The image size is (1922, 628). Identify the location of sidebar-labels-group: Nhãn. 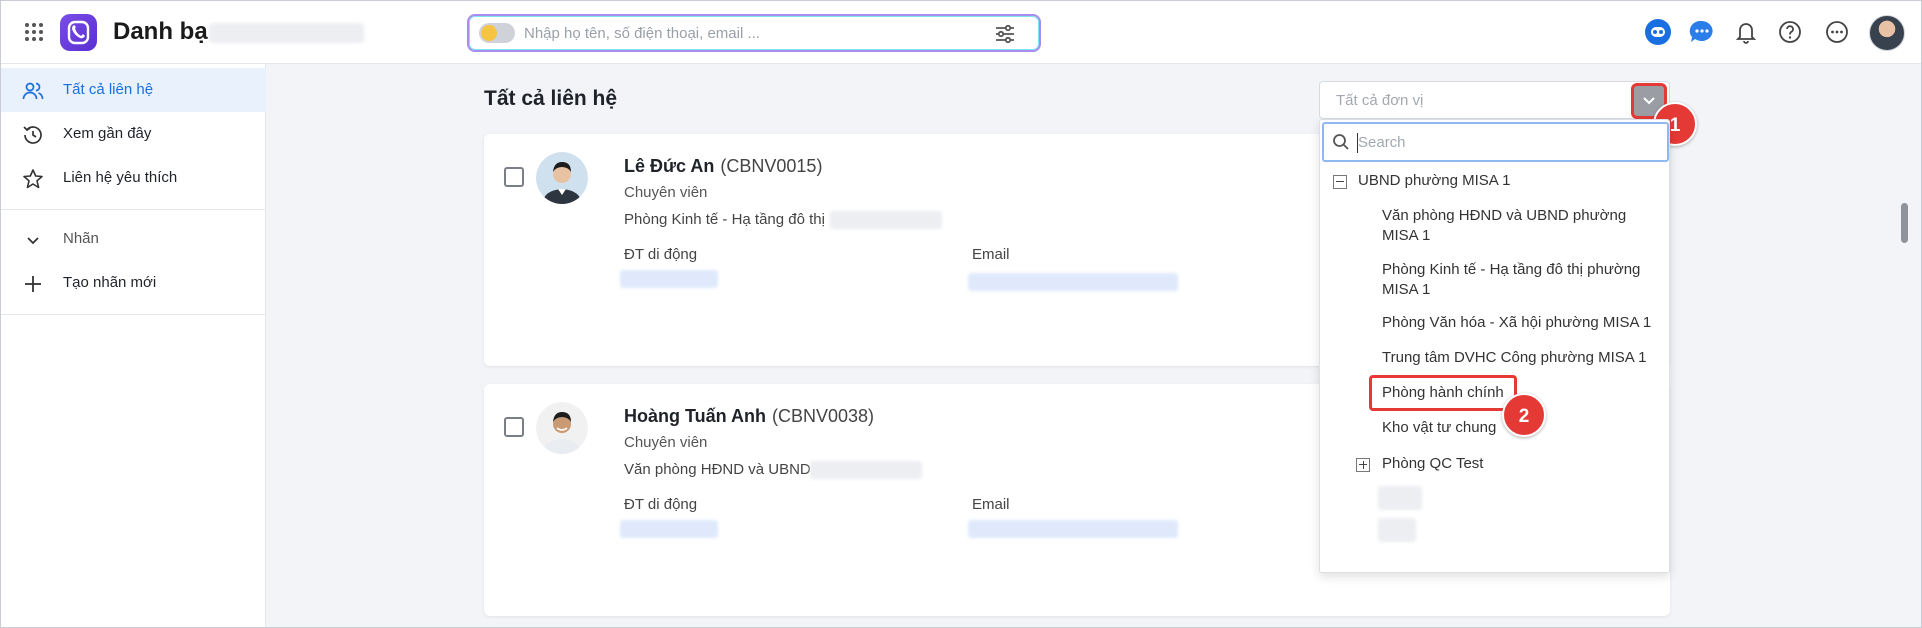
(133, 239).